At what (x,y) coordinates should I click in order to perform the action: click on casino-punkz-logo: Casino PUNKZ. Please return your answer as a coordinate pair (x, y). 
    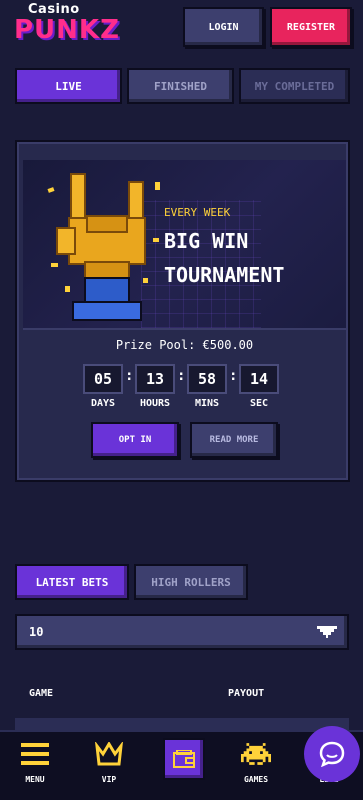
    Looking at the image, I should click on (69, 27).